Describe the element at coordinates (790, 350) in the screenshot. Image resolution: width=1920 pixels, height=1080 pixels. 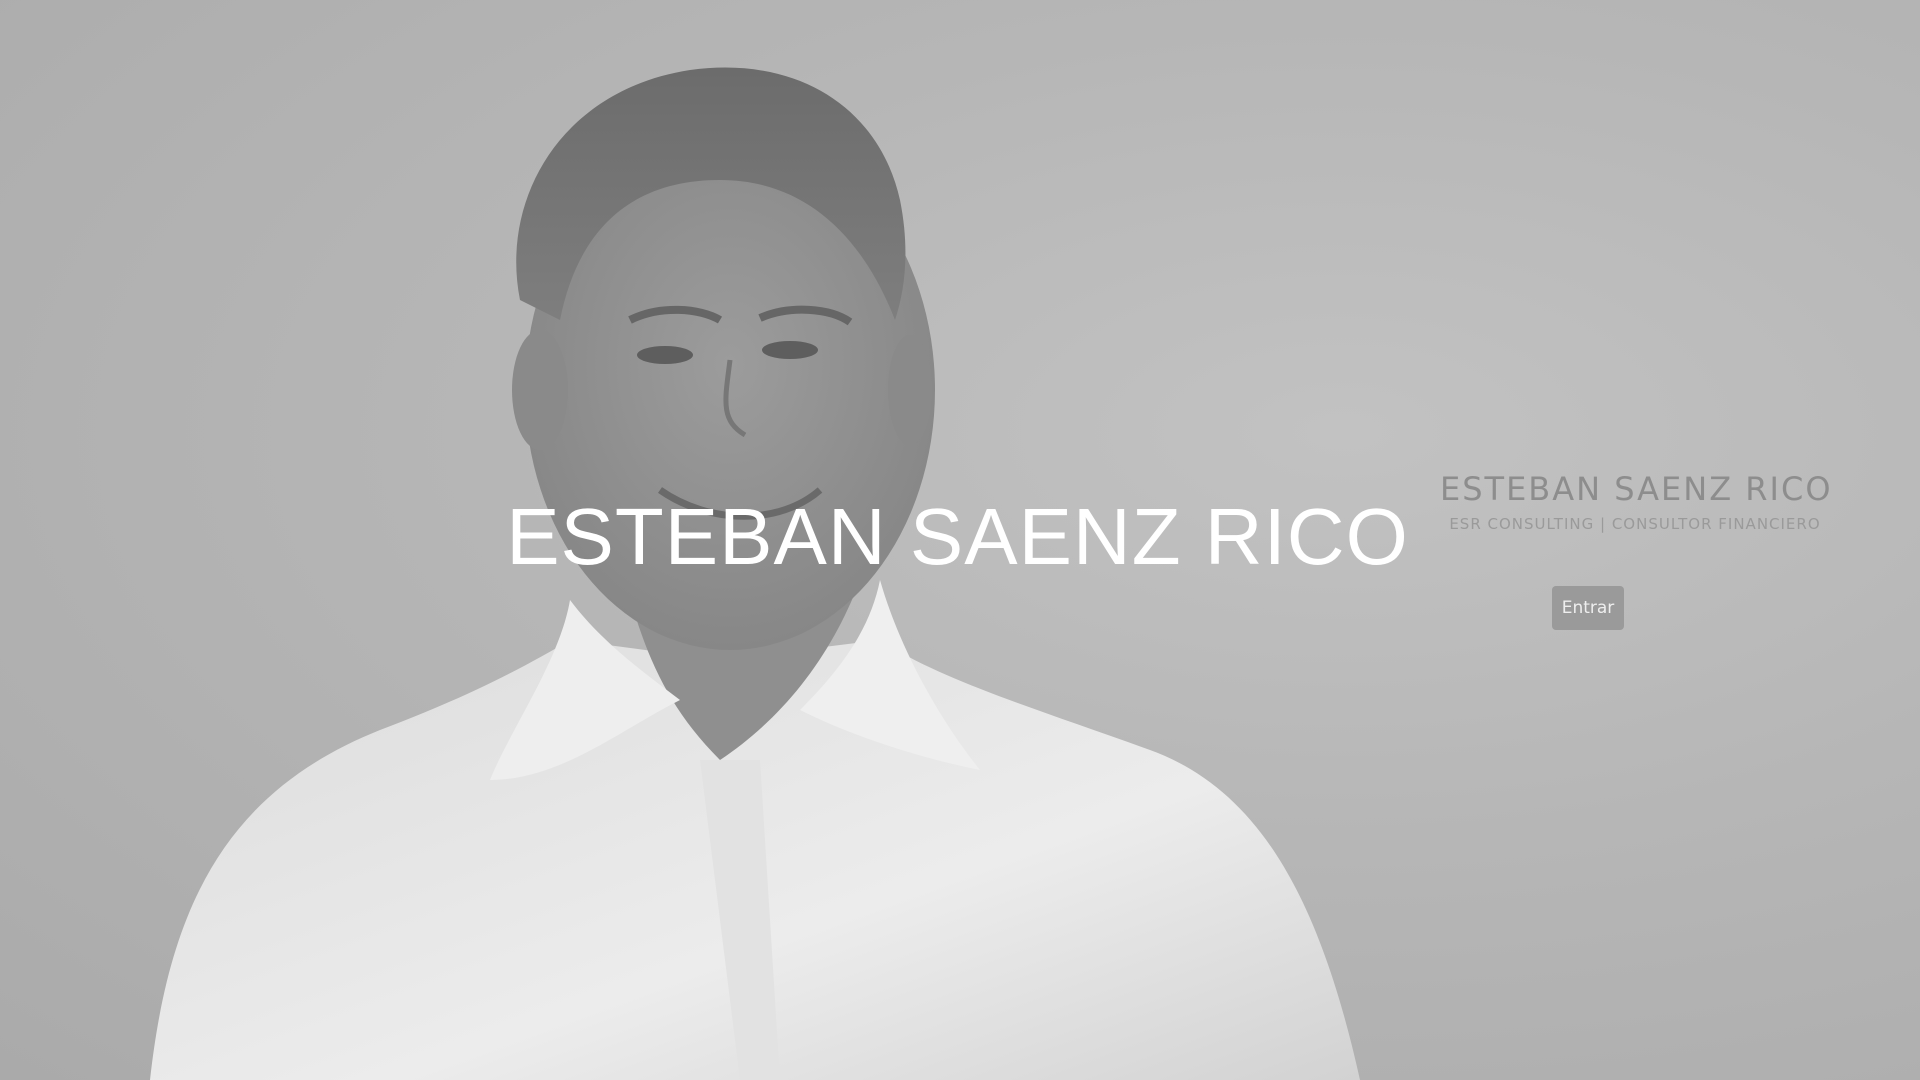
I see `eye-right` at that location.